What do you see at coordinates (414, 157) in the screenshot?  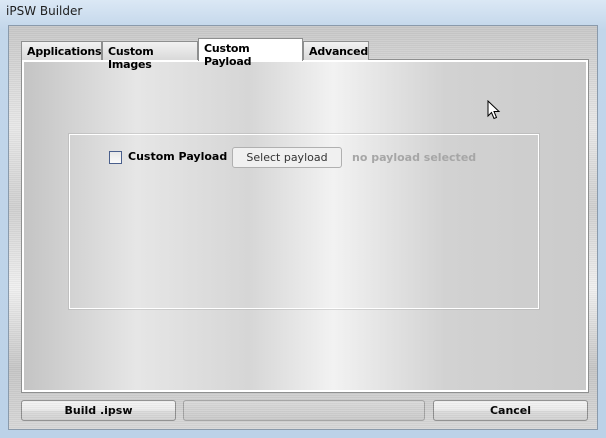 I see `payload-status: no payload selected` at bounding box center [414, 157].